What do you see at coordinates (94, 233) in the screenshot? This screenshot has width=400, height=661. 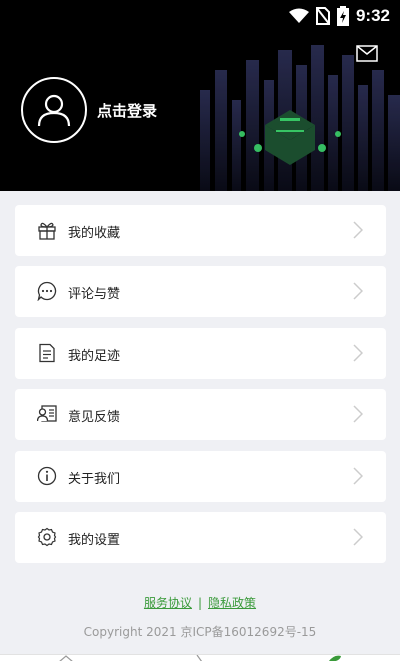 I see `menu-item-label: 我的收藏` at bounding box center [94, 233].